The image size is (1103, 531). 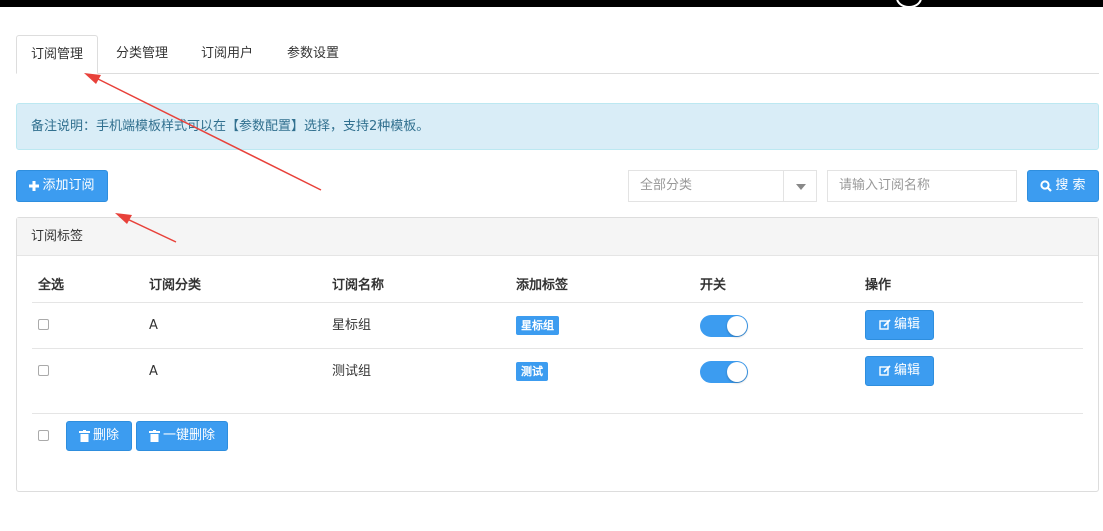 I want to click on search-input: 请输入订阅名称, so click(x=922, y=186).